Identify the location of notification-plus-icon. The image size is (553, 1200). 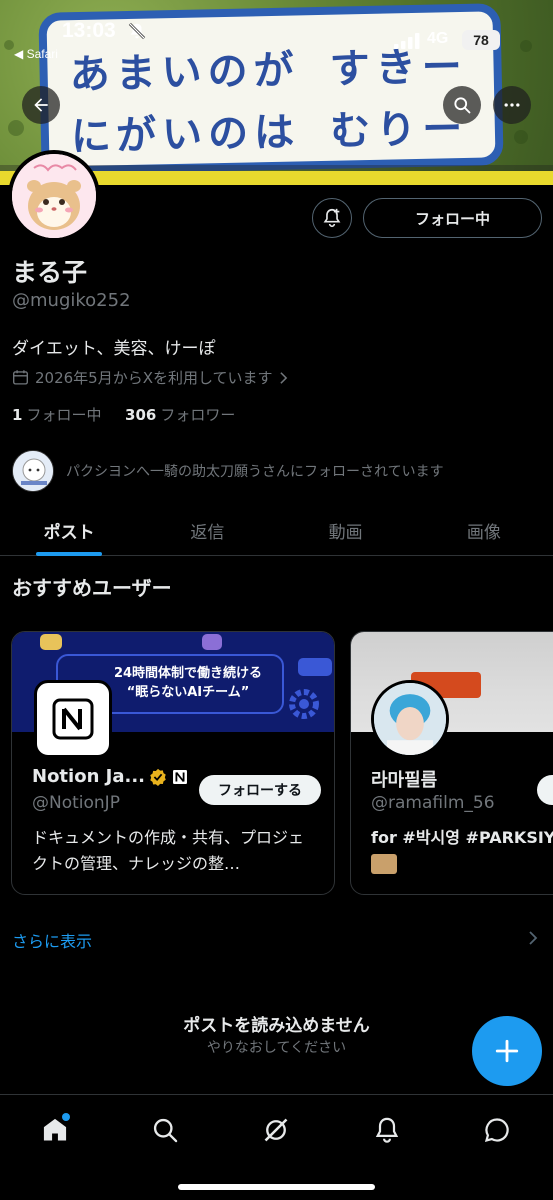
(332, 218).